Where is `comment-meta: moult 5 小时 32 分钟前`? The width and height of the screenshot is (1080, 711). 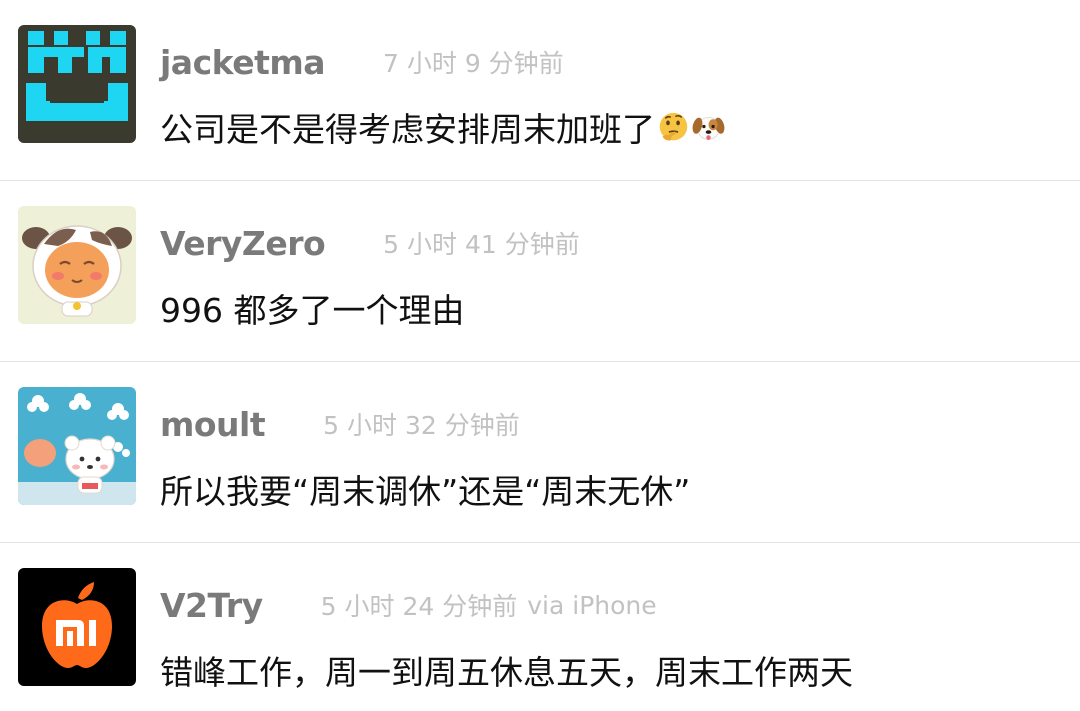 comment-meta: moult 5 小时 32 分钟前 is located at coordinates (340, 424).